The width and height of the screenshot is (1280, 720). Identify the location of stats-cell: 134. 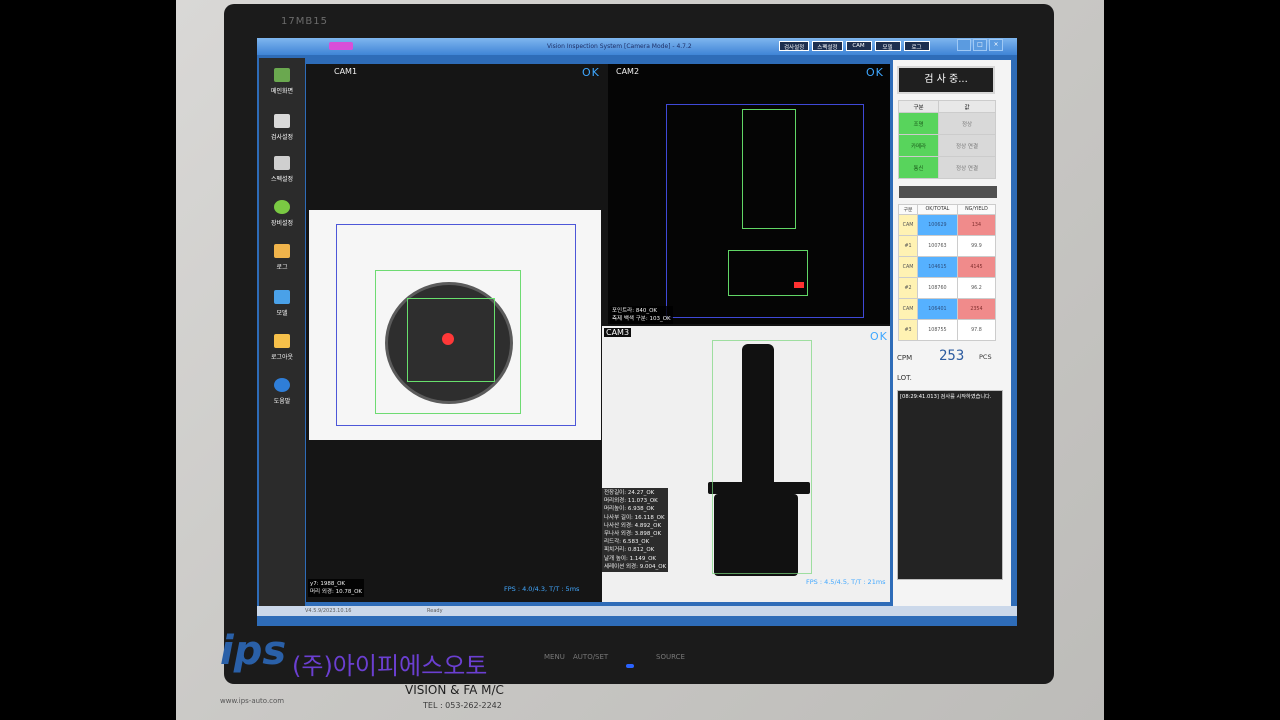
(976, 225).